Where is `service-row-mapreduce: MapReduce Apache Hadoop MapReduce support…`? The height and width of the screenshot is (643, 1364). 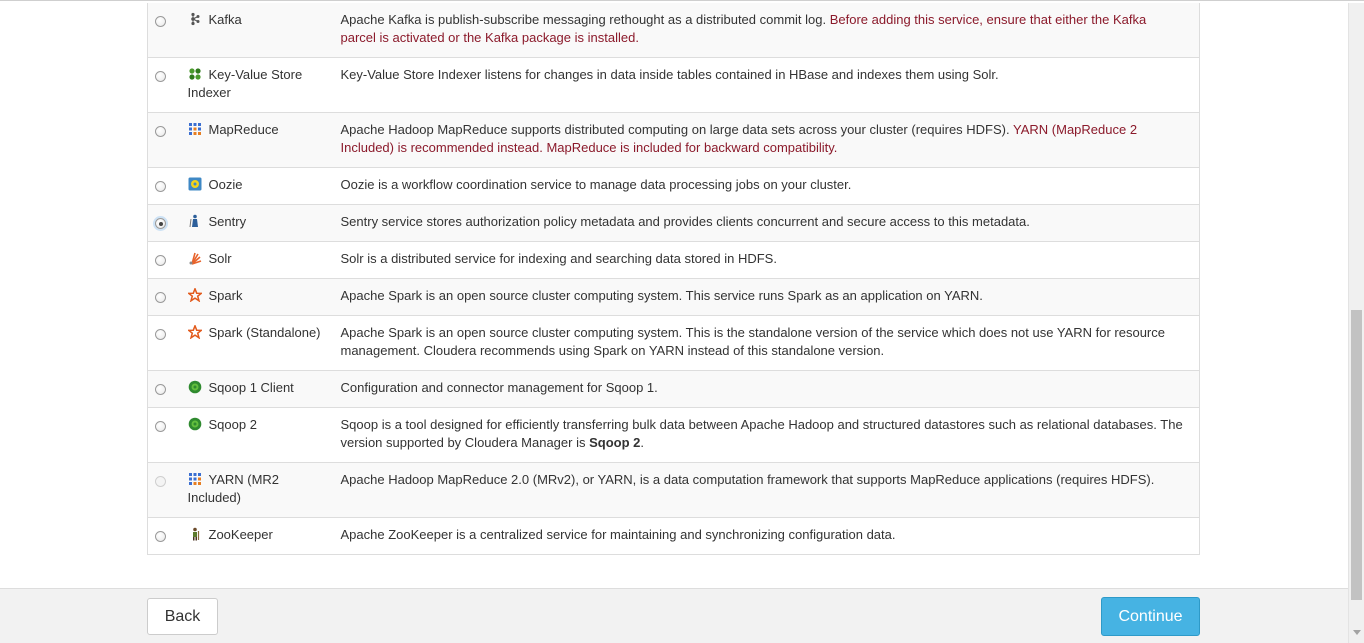 service-row-mapreduce: MapReduce Apache Hadoop MapReduce support… is located at coordinates (673, 140).